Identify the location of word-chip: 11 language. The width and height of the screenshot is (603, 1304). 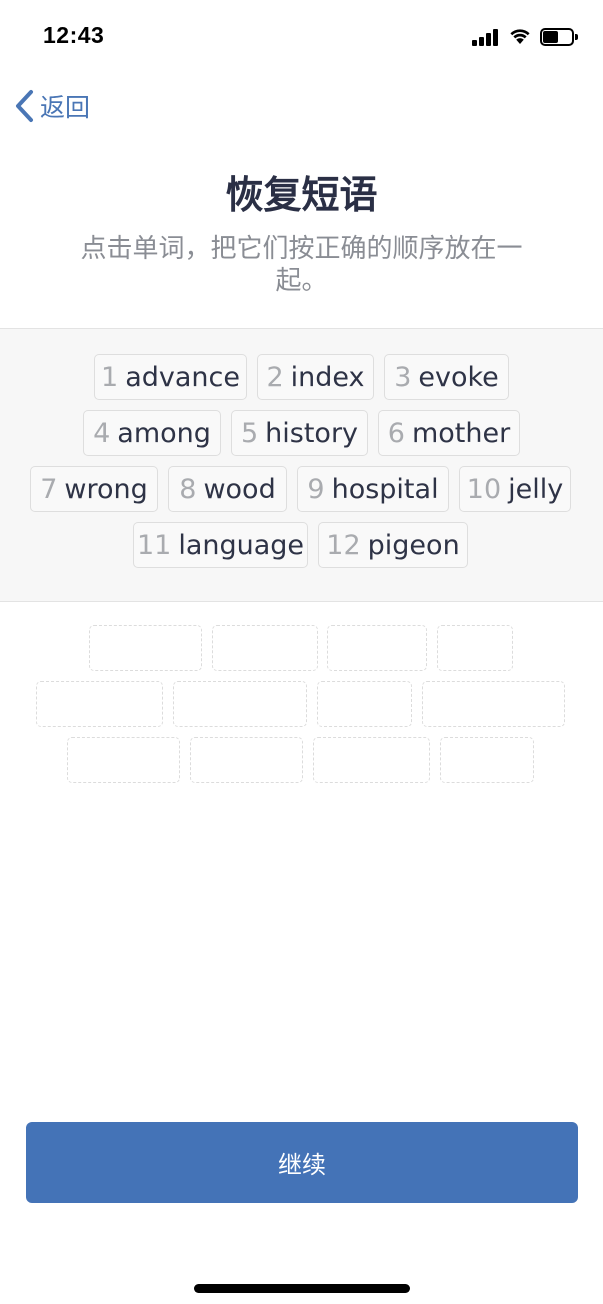
(220, 545).